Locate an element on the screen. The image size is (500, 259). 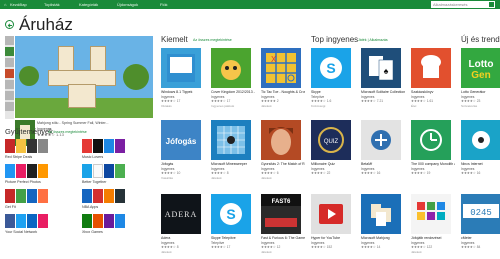
collection-music-lovers: Music Lovers is located at coordinates (115, 151).